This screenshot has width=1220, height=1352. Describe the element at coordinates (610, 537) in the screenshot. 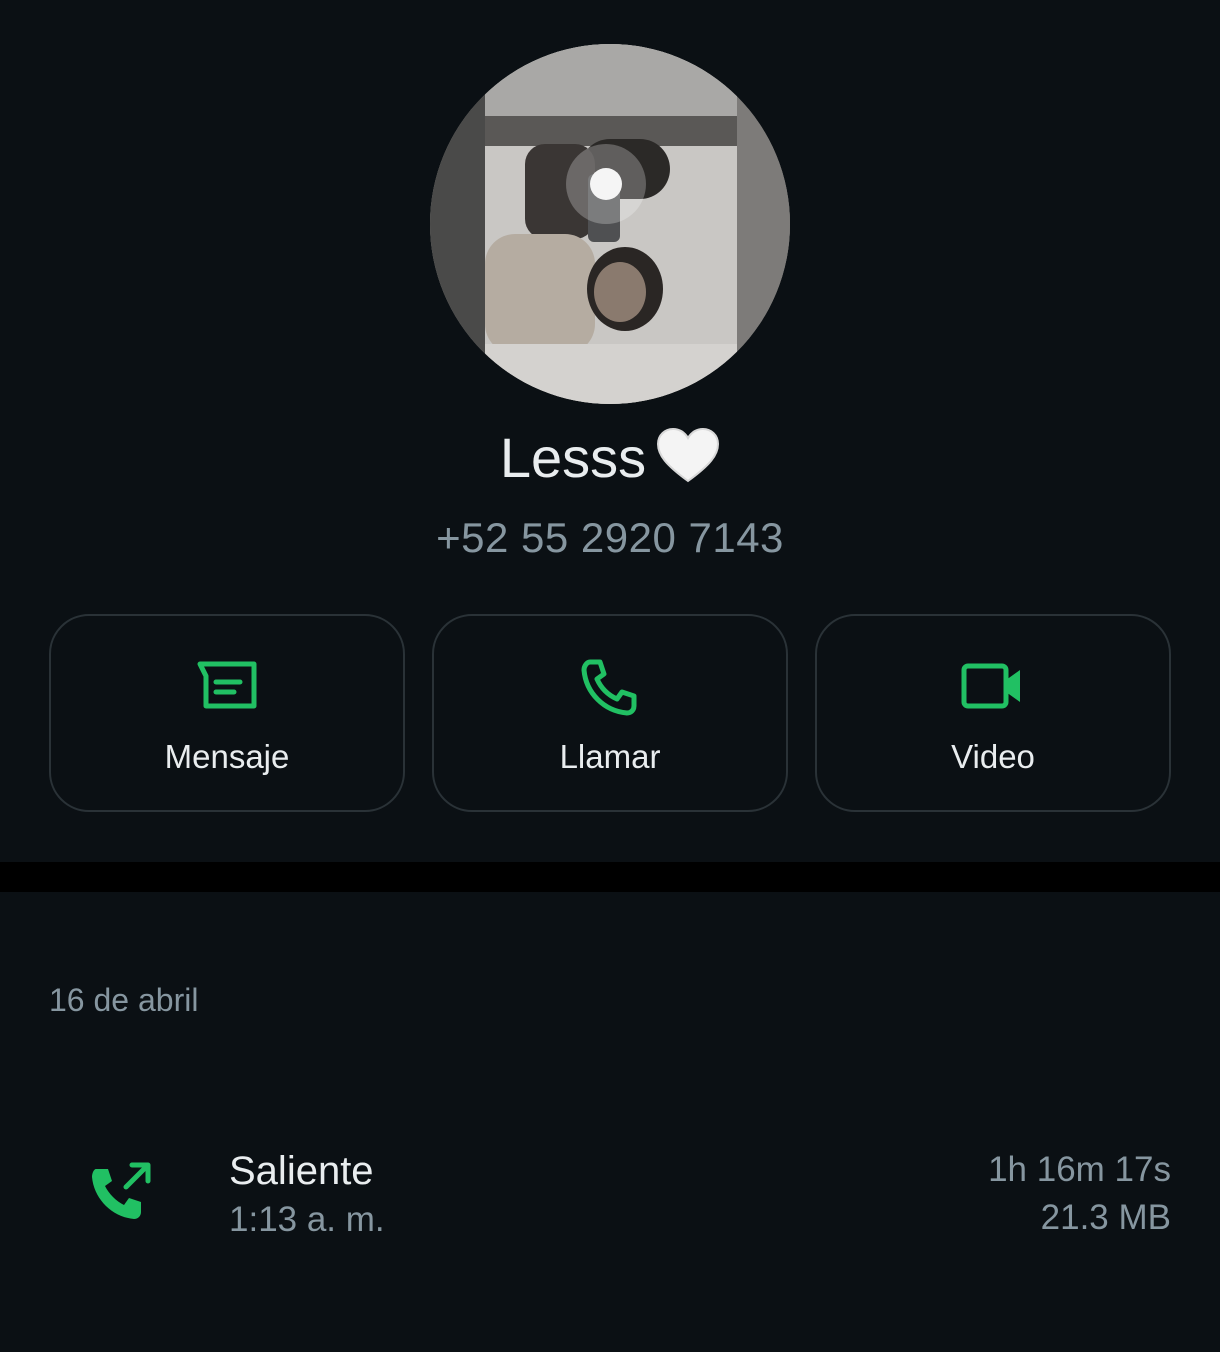

I see `contact-phone: +52 55 2920 7143` at that location.